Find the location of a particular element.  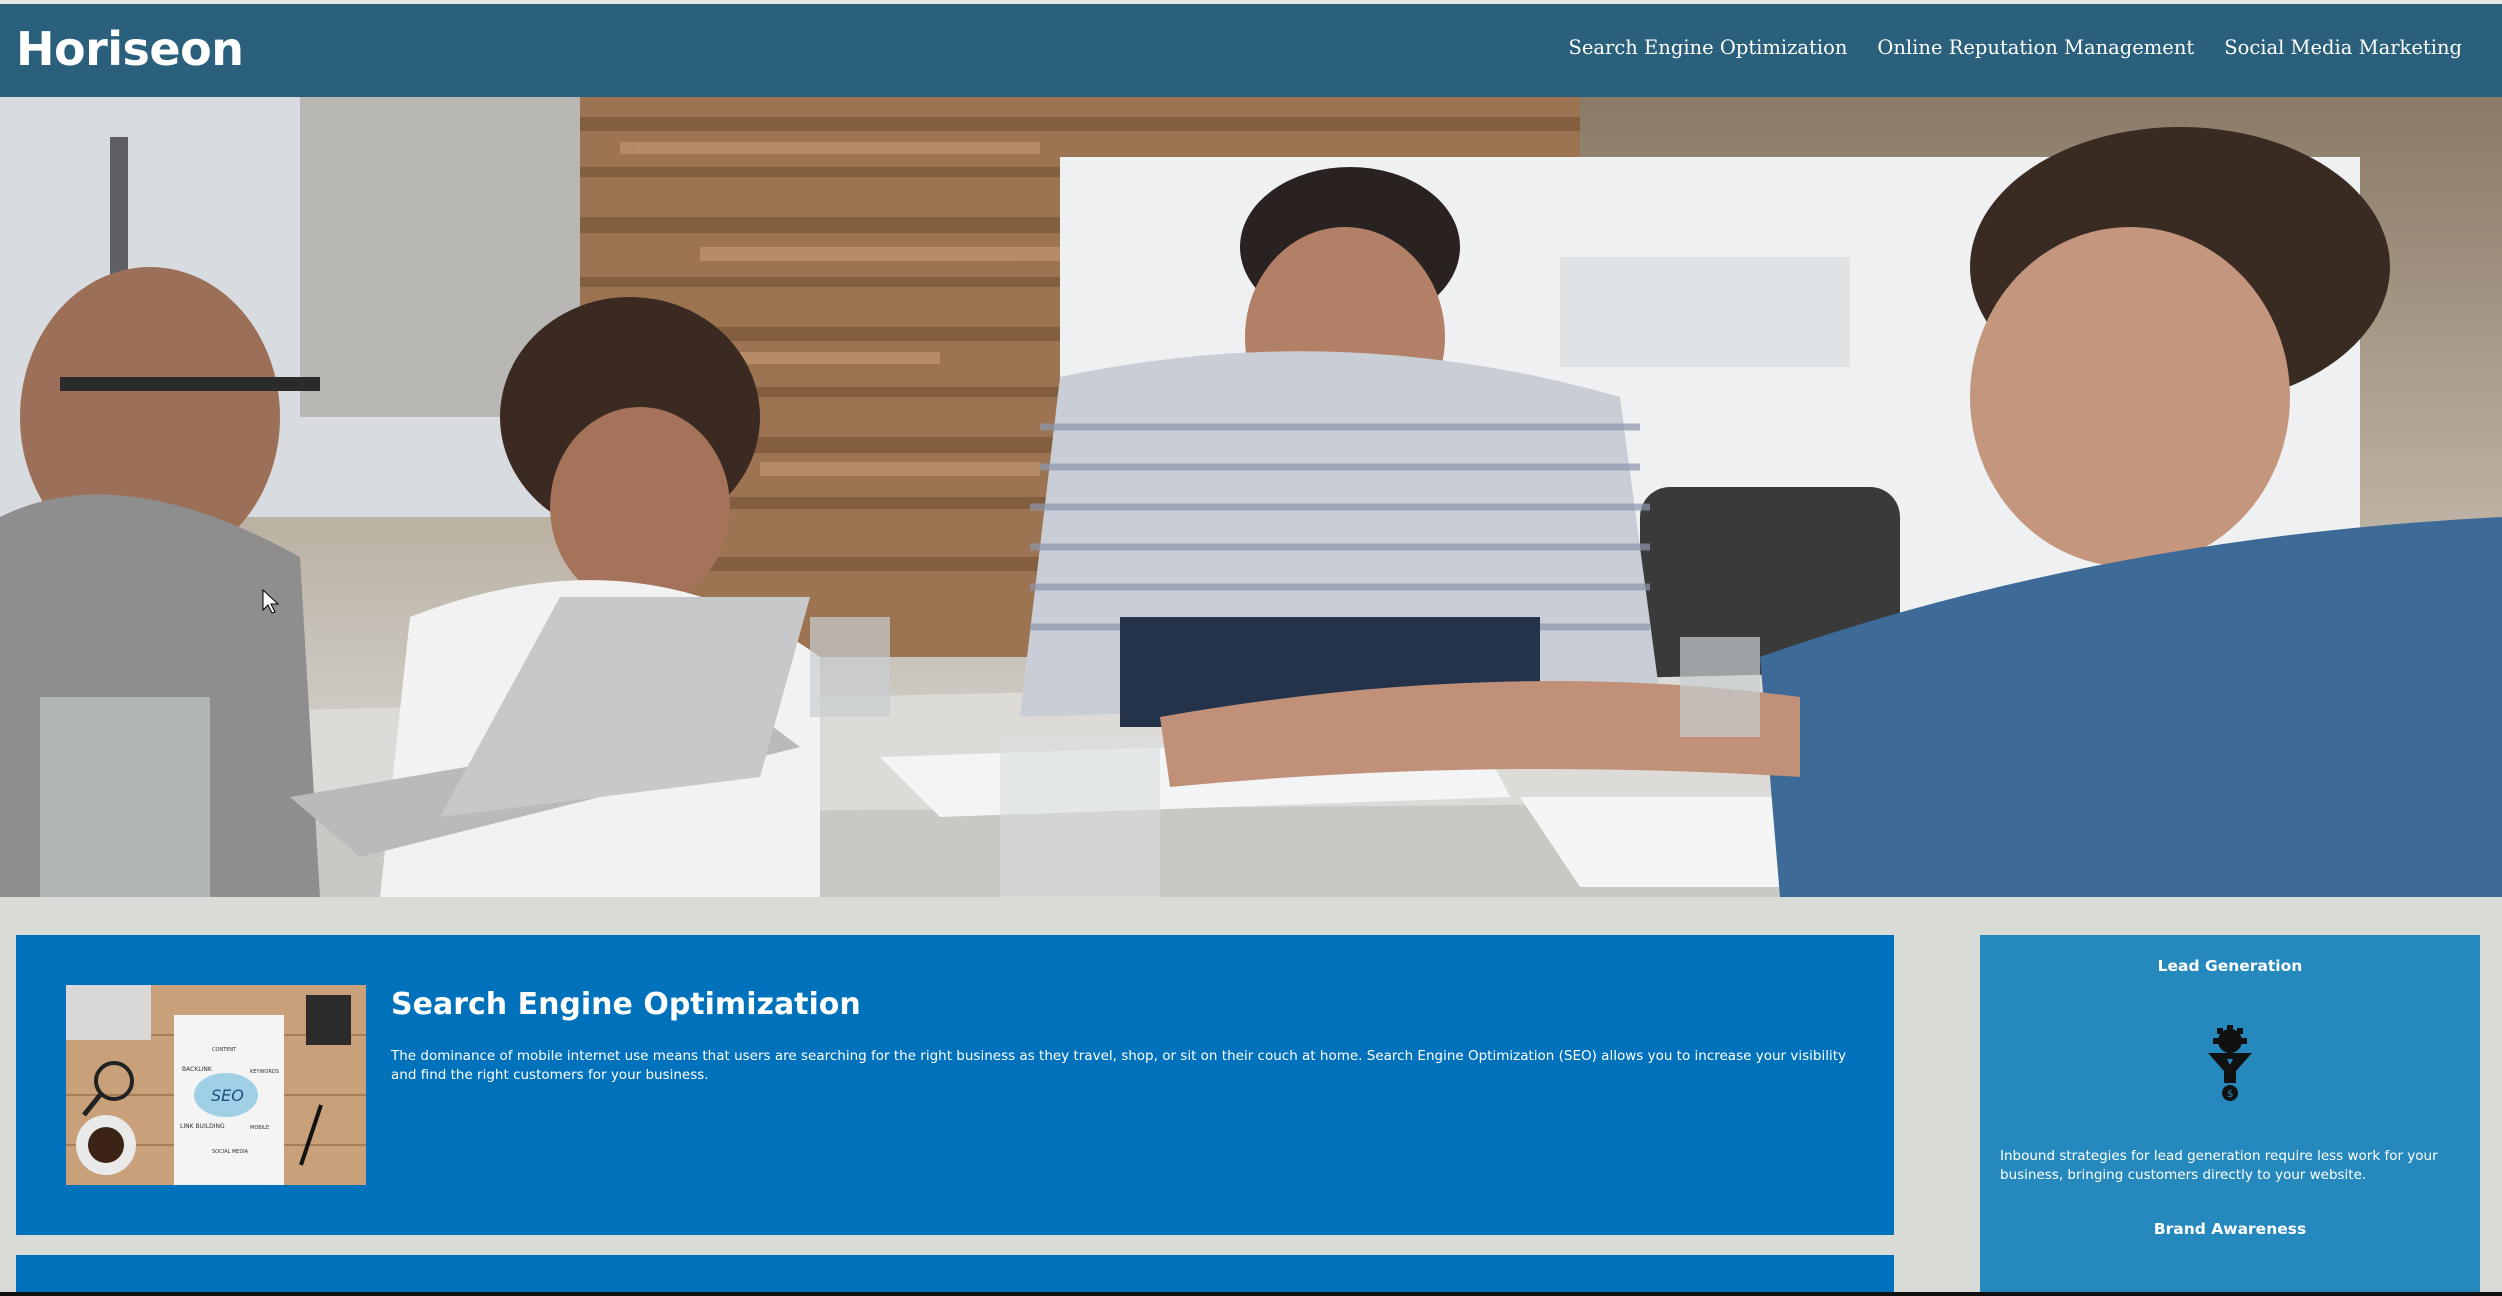

site-logo: Horiseon is located at coordinates (130, 49).